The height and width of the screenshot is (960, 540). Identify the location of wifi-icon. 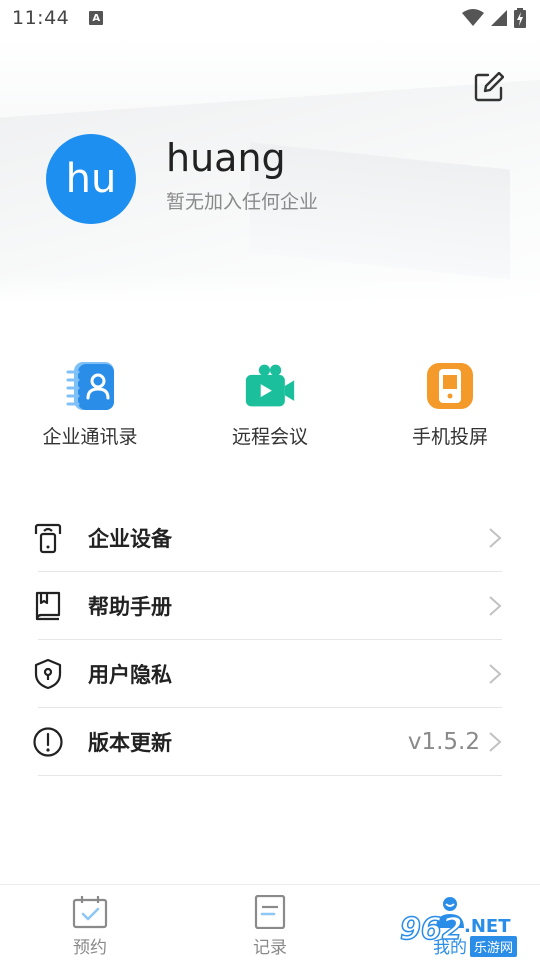
(473, 17).